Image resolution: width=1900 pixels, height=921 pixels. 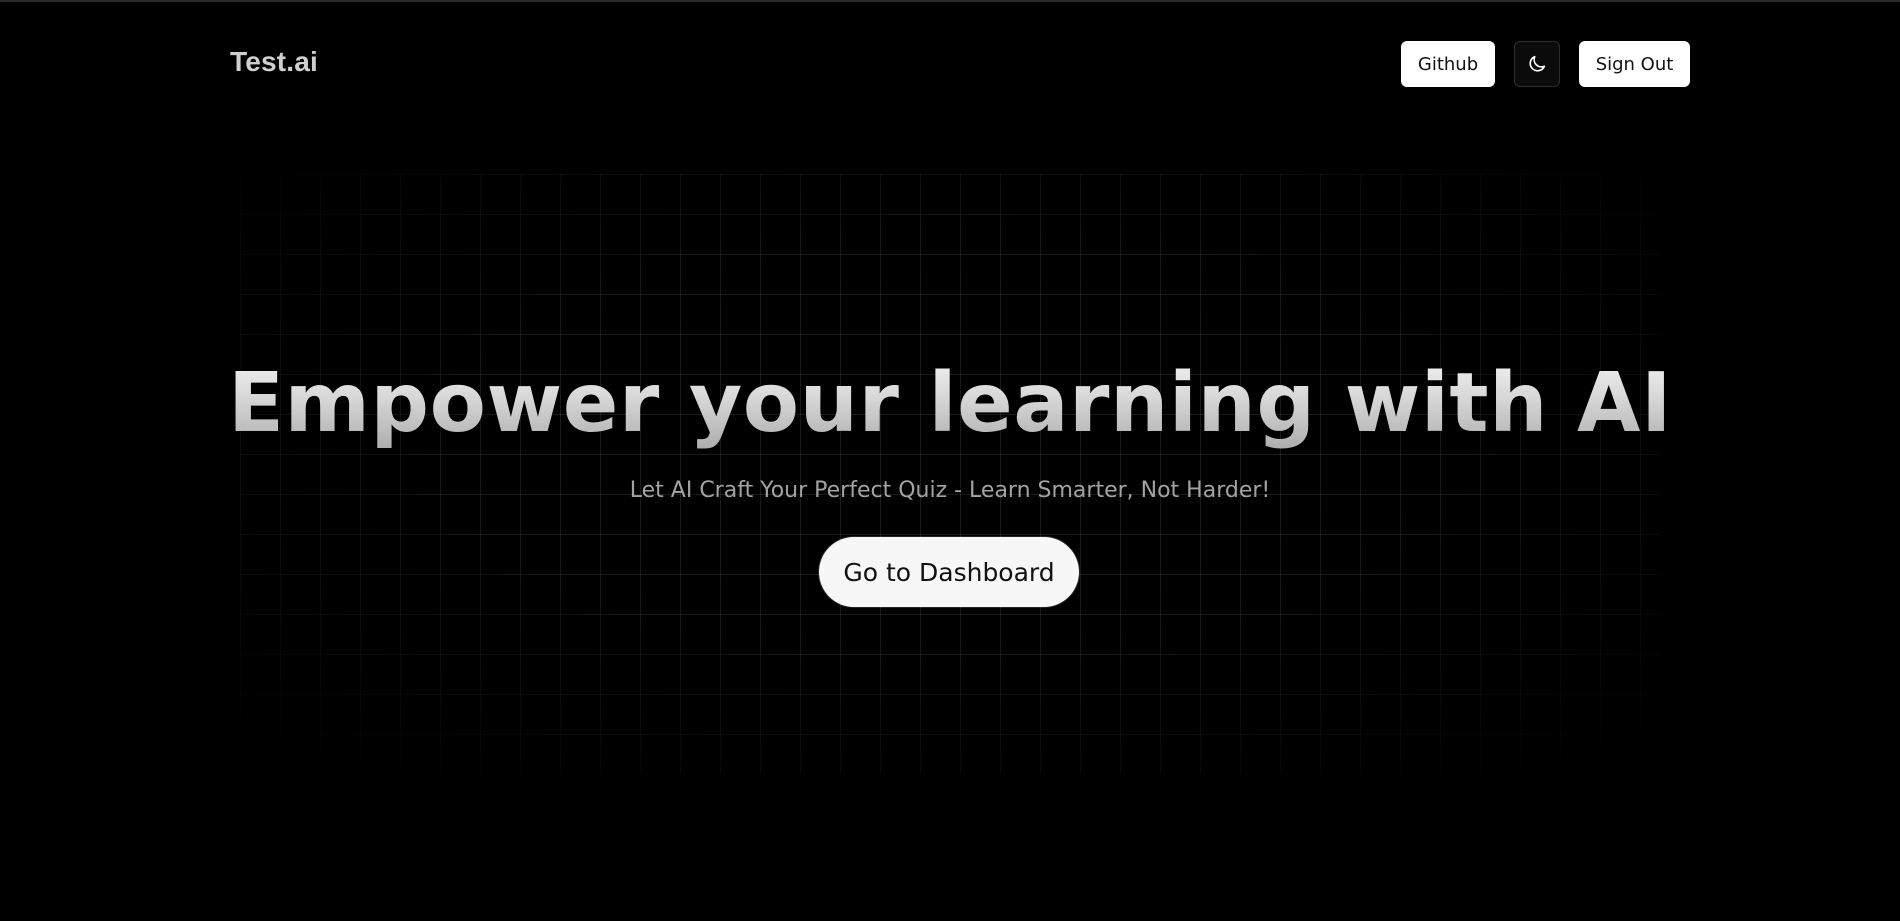 I want to click on go-to-dashboard-button: Go to Dashboard, so click(x=949, y=572).